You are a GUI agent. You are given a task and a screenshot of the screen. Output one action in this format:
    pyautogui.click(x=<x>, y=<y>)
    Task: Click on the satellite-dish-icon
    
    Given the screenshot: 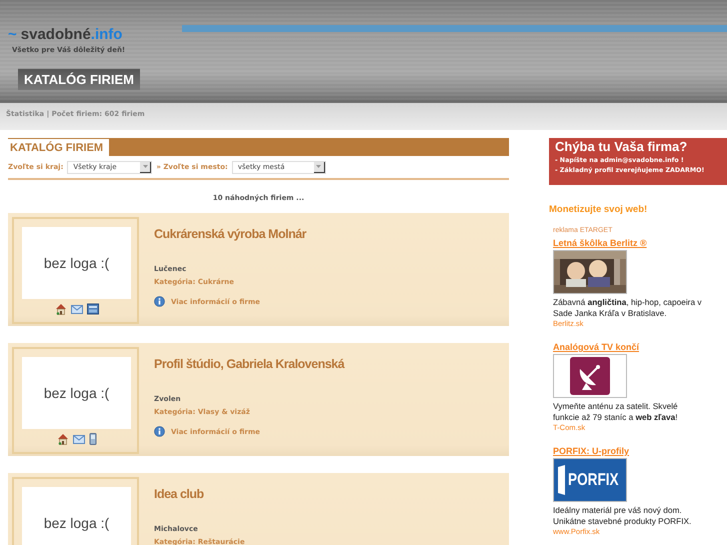 What is the action you would take?
    pyautogui.click(x=590, y=376)
    